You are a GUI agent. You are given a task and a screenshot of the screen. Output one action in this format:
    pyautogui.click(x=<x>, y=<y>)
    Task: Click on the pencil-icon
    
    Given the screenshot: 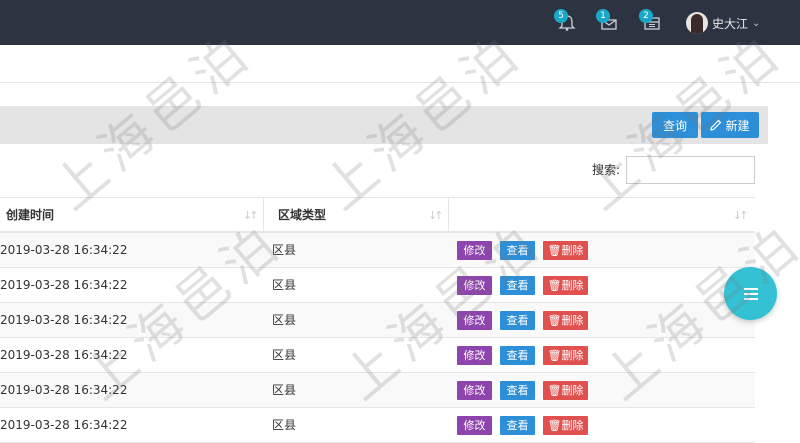 What is the action you would take?
    pyautogui.click(x=716, y=125)
    